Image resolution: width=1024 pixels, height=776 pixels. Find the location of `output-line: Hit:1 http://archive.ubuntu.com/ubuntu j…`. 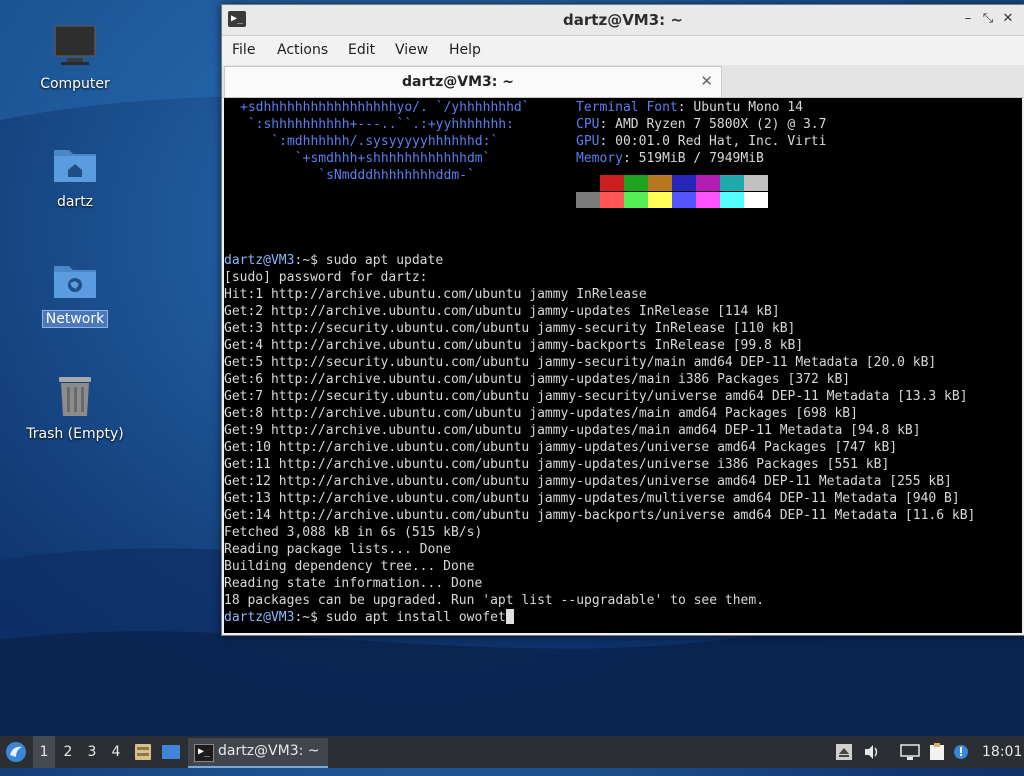

output-line: Hit:1 http://archive.ubuntu.com/ubuntu j… is located at coordinates (435, 294).